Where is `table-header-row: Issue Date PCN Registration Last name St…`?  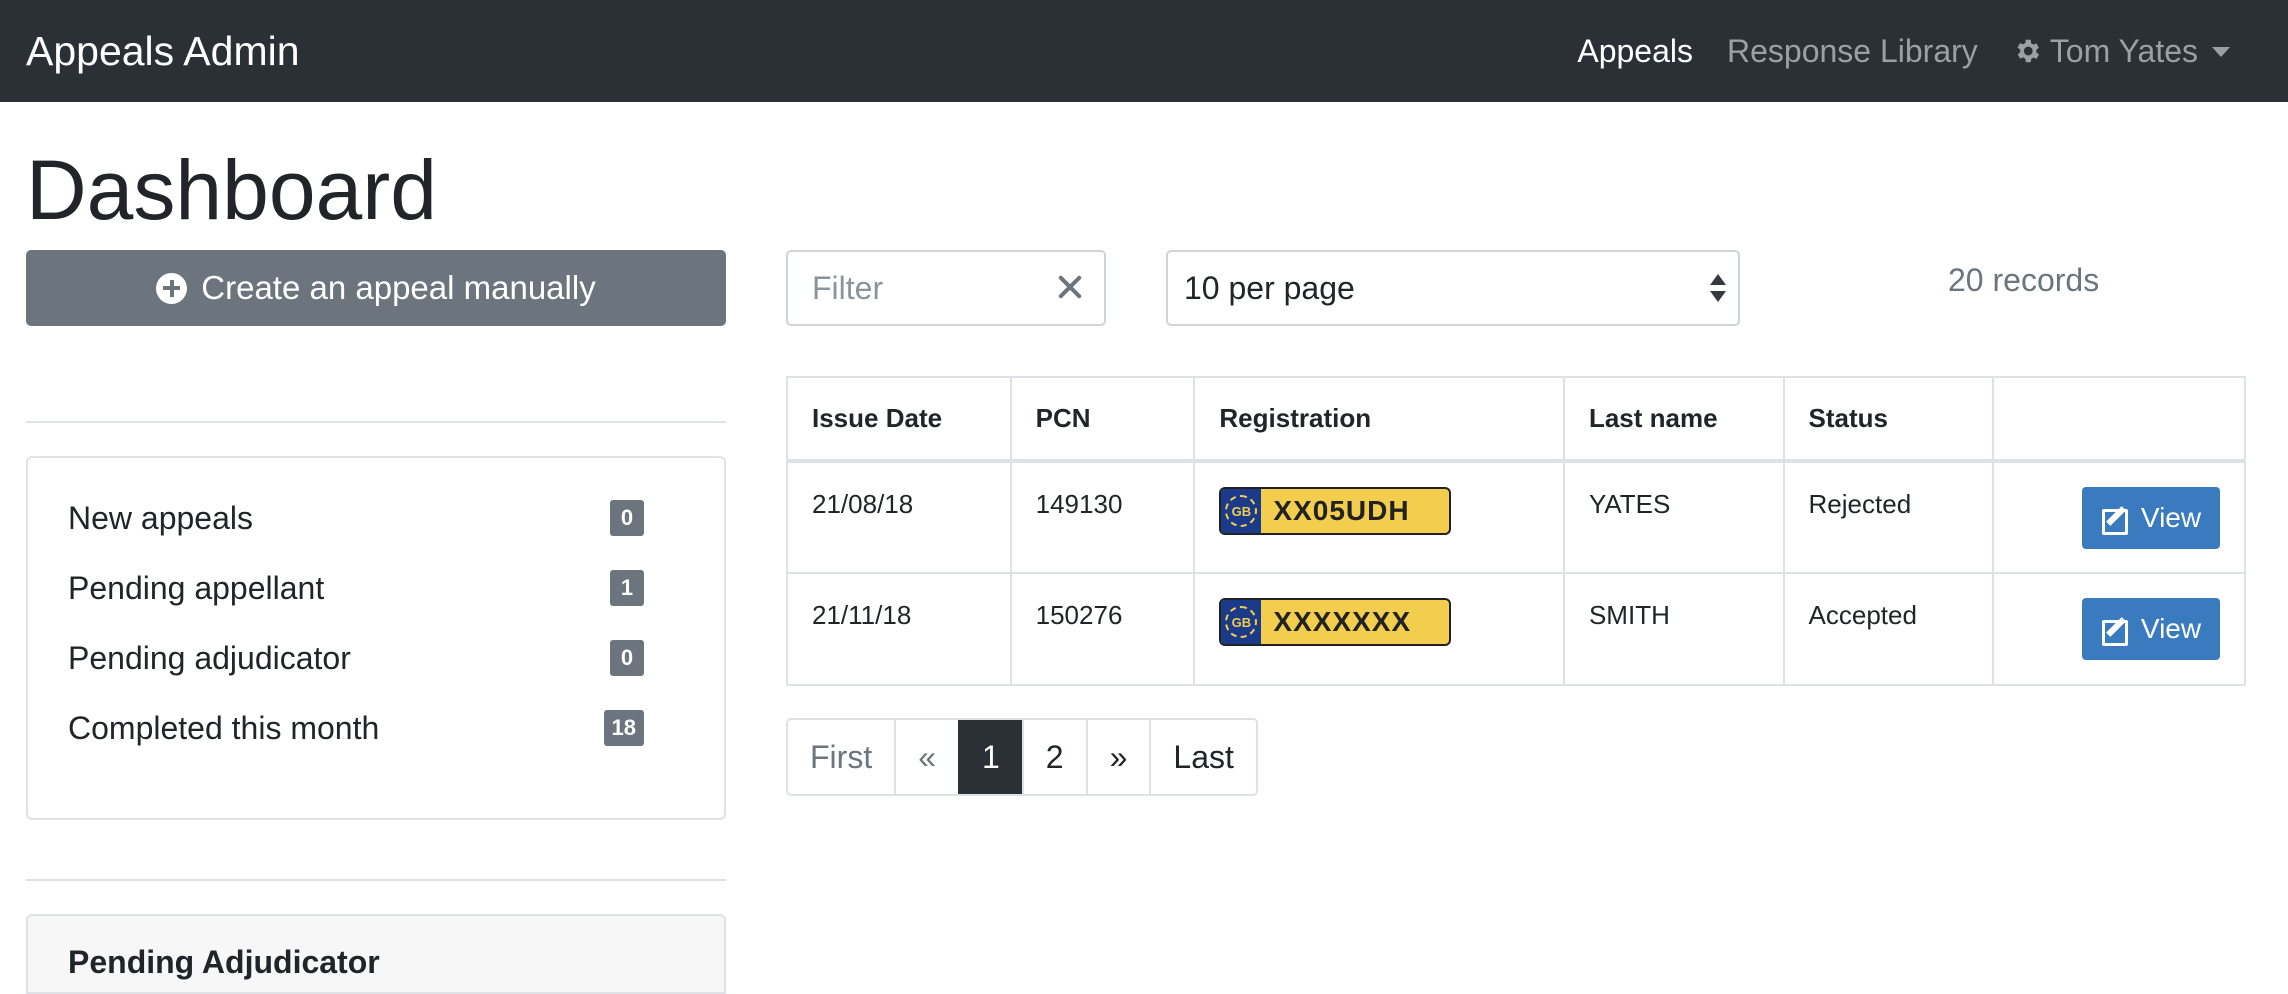
table-header-row: Issue Date PCN Registration Last name St… is located at coordinates (1516, 419).